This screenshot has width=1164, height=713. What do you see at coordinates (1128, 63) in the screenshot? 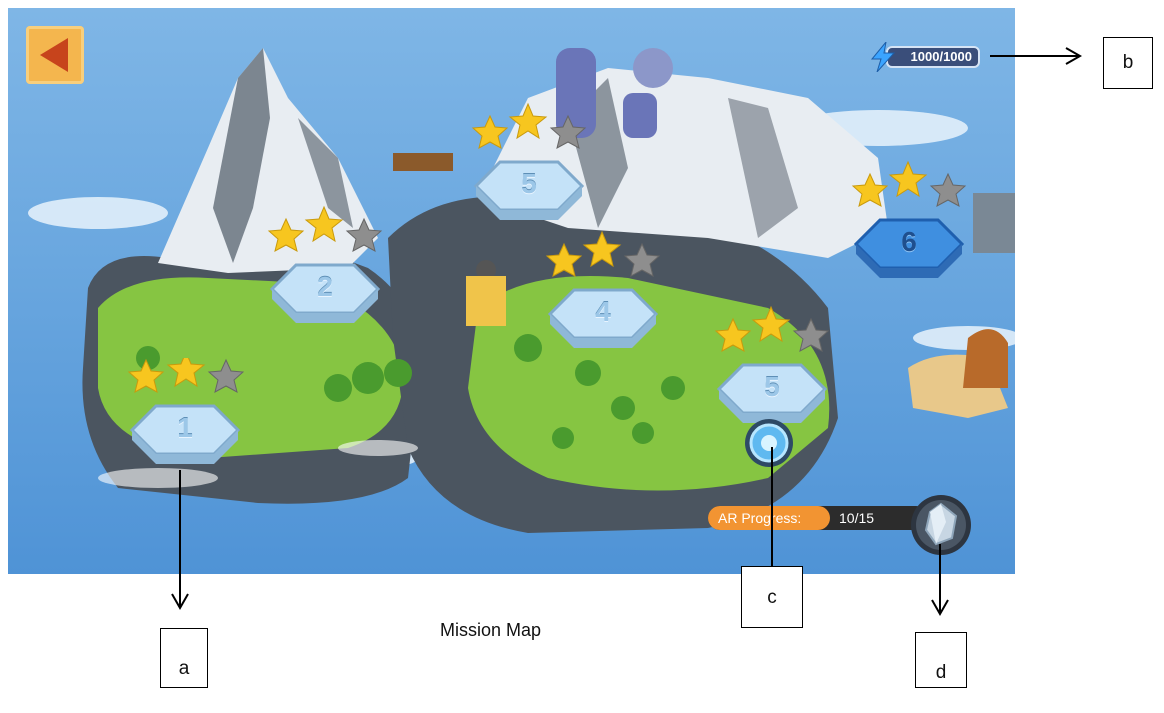
I see `callout-b: b` at bounding box center [1128, 63].